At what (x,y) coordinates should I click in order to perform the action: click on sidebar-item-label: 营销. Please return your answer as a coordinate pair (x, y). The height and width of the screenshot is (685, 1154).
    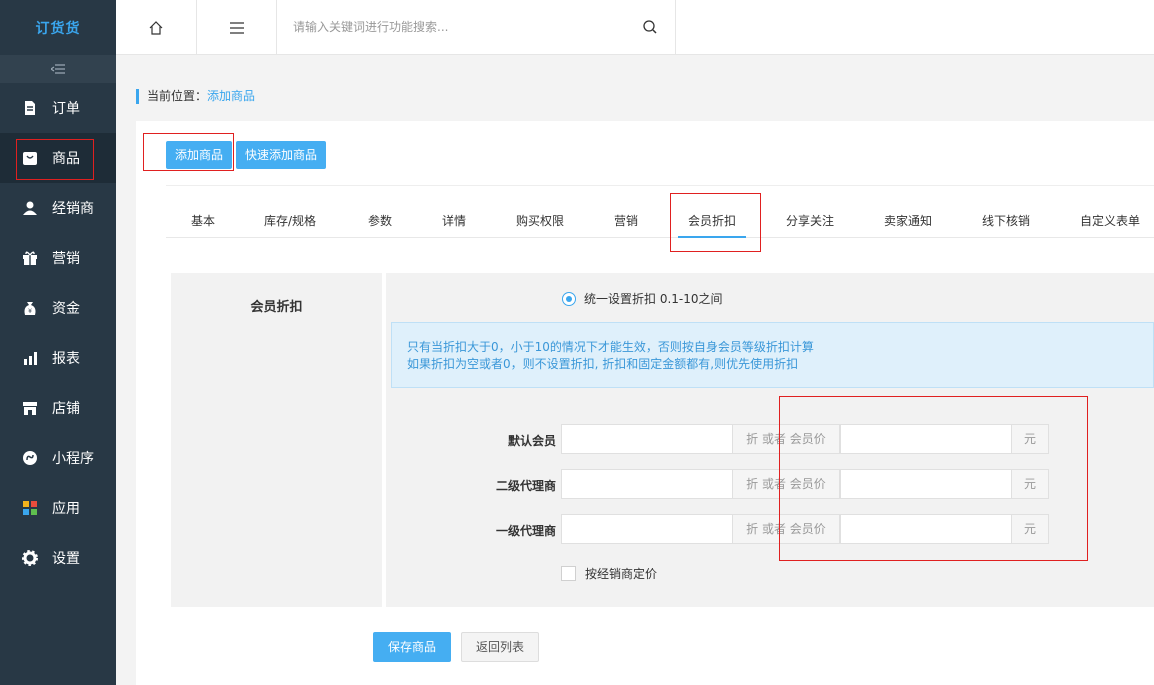
    Looking at the image, I should click on (66, 259).